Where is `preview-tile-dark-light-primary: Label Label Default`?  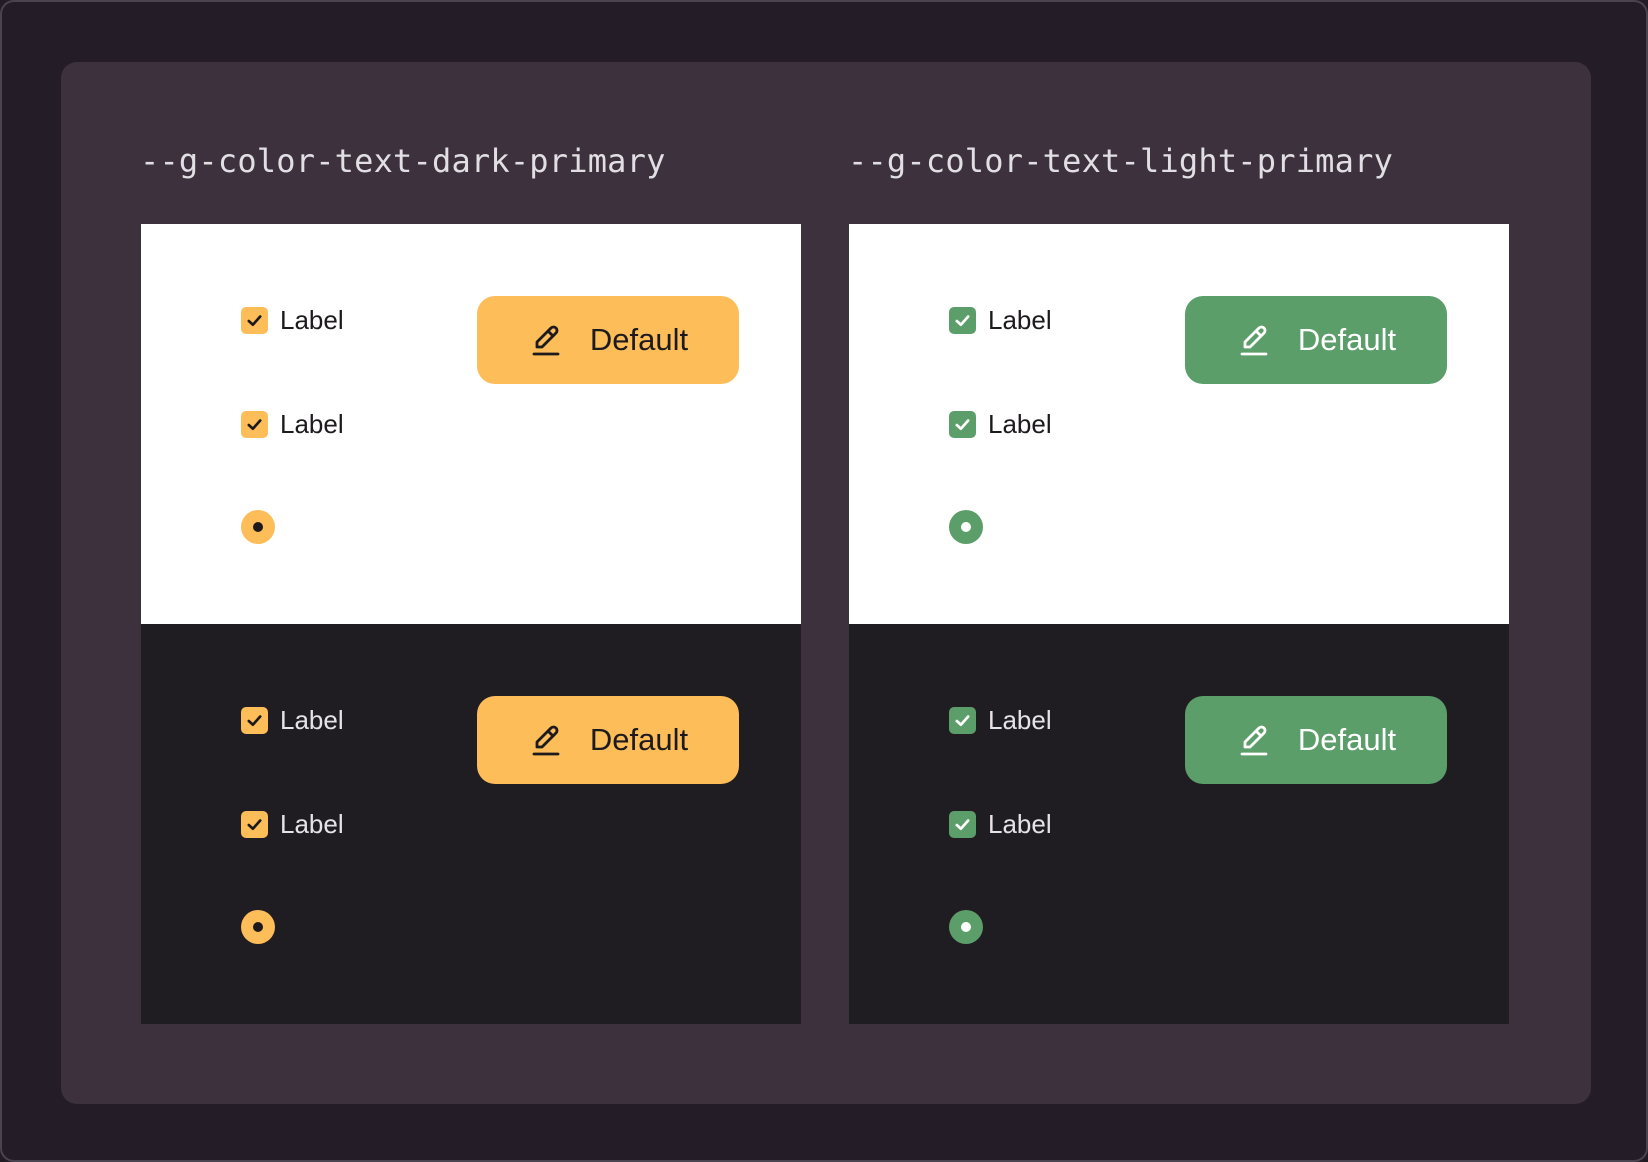 preview-tile-dark-light-primary: Label Label Default is located at coordinates (1179, 824).